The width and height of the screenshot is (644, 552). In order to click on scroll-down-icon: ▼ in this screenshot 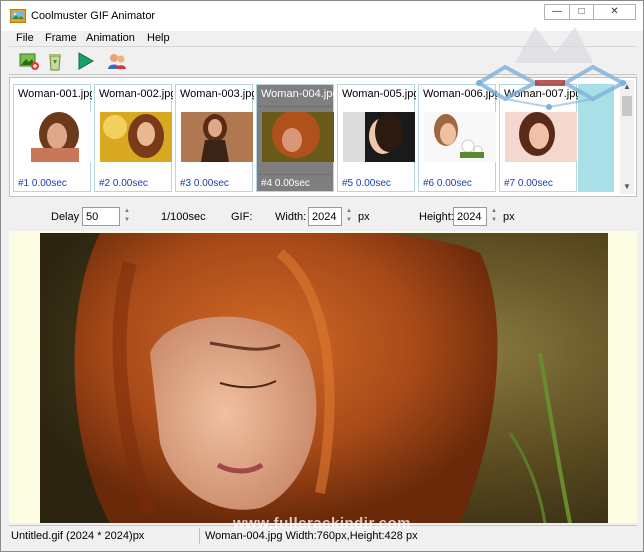, I will do `click(627, 187)`.